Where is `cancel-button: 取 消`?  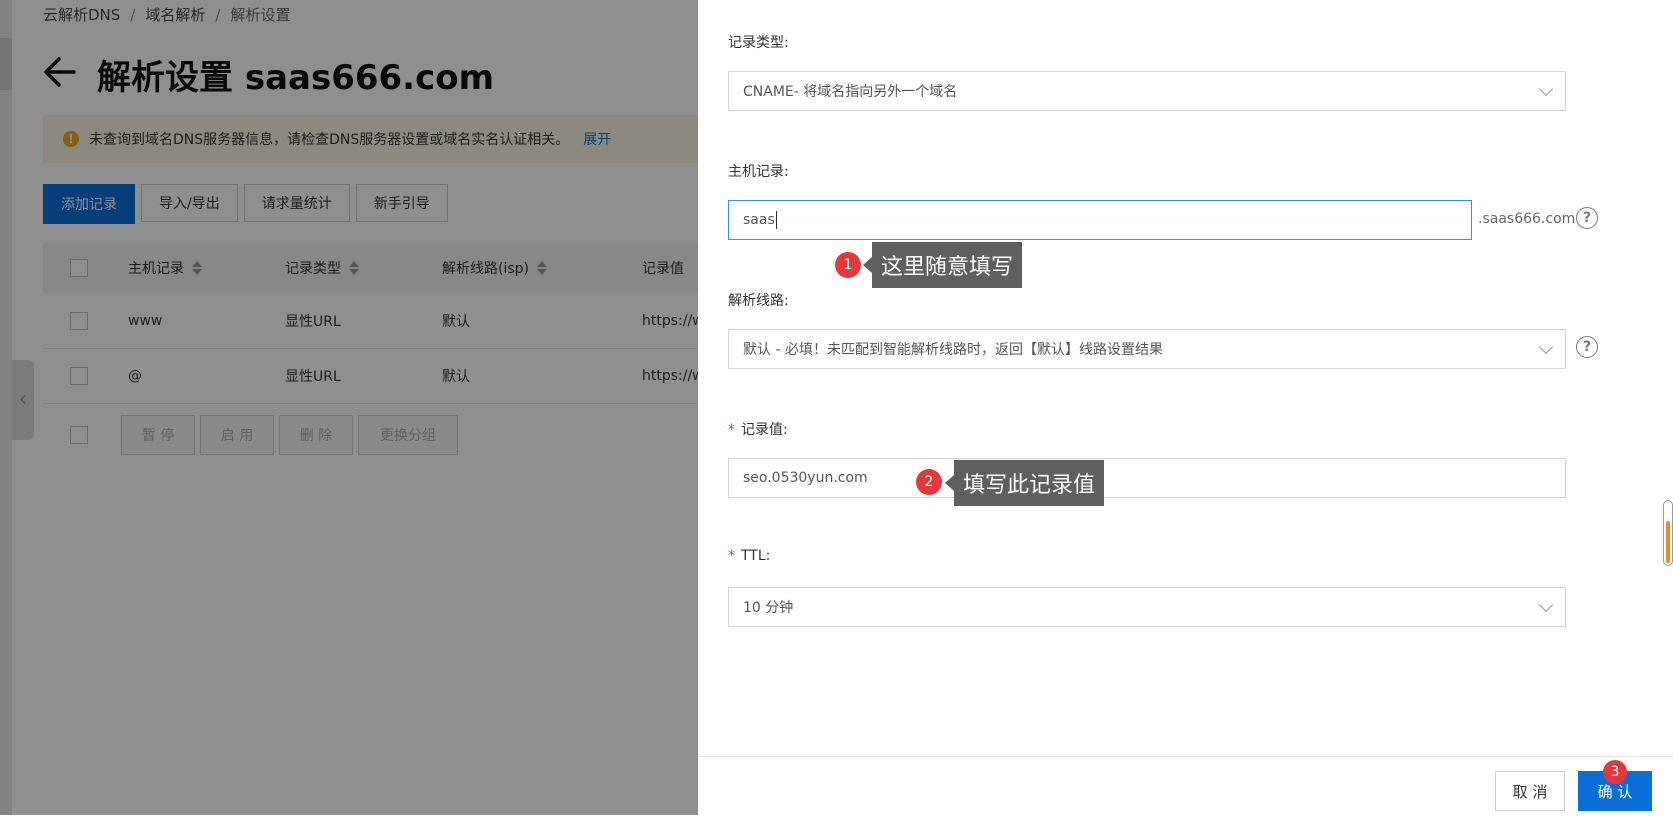
cancel-button: 取 消 is located at coordinates (1530, 791).